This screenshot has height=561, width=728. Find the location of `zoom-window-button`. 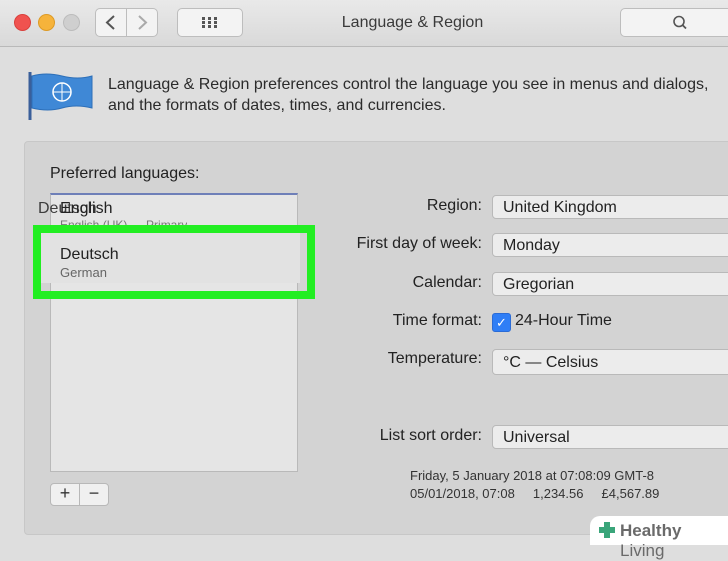

zoom-window-button is located at coordinates (71, 22).